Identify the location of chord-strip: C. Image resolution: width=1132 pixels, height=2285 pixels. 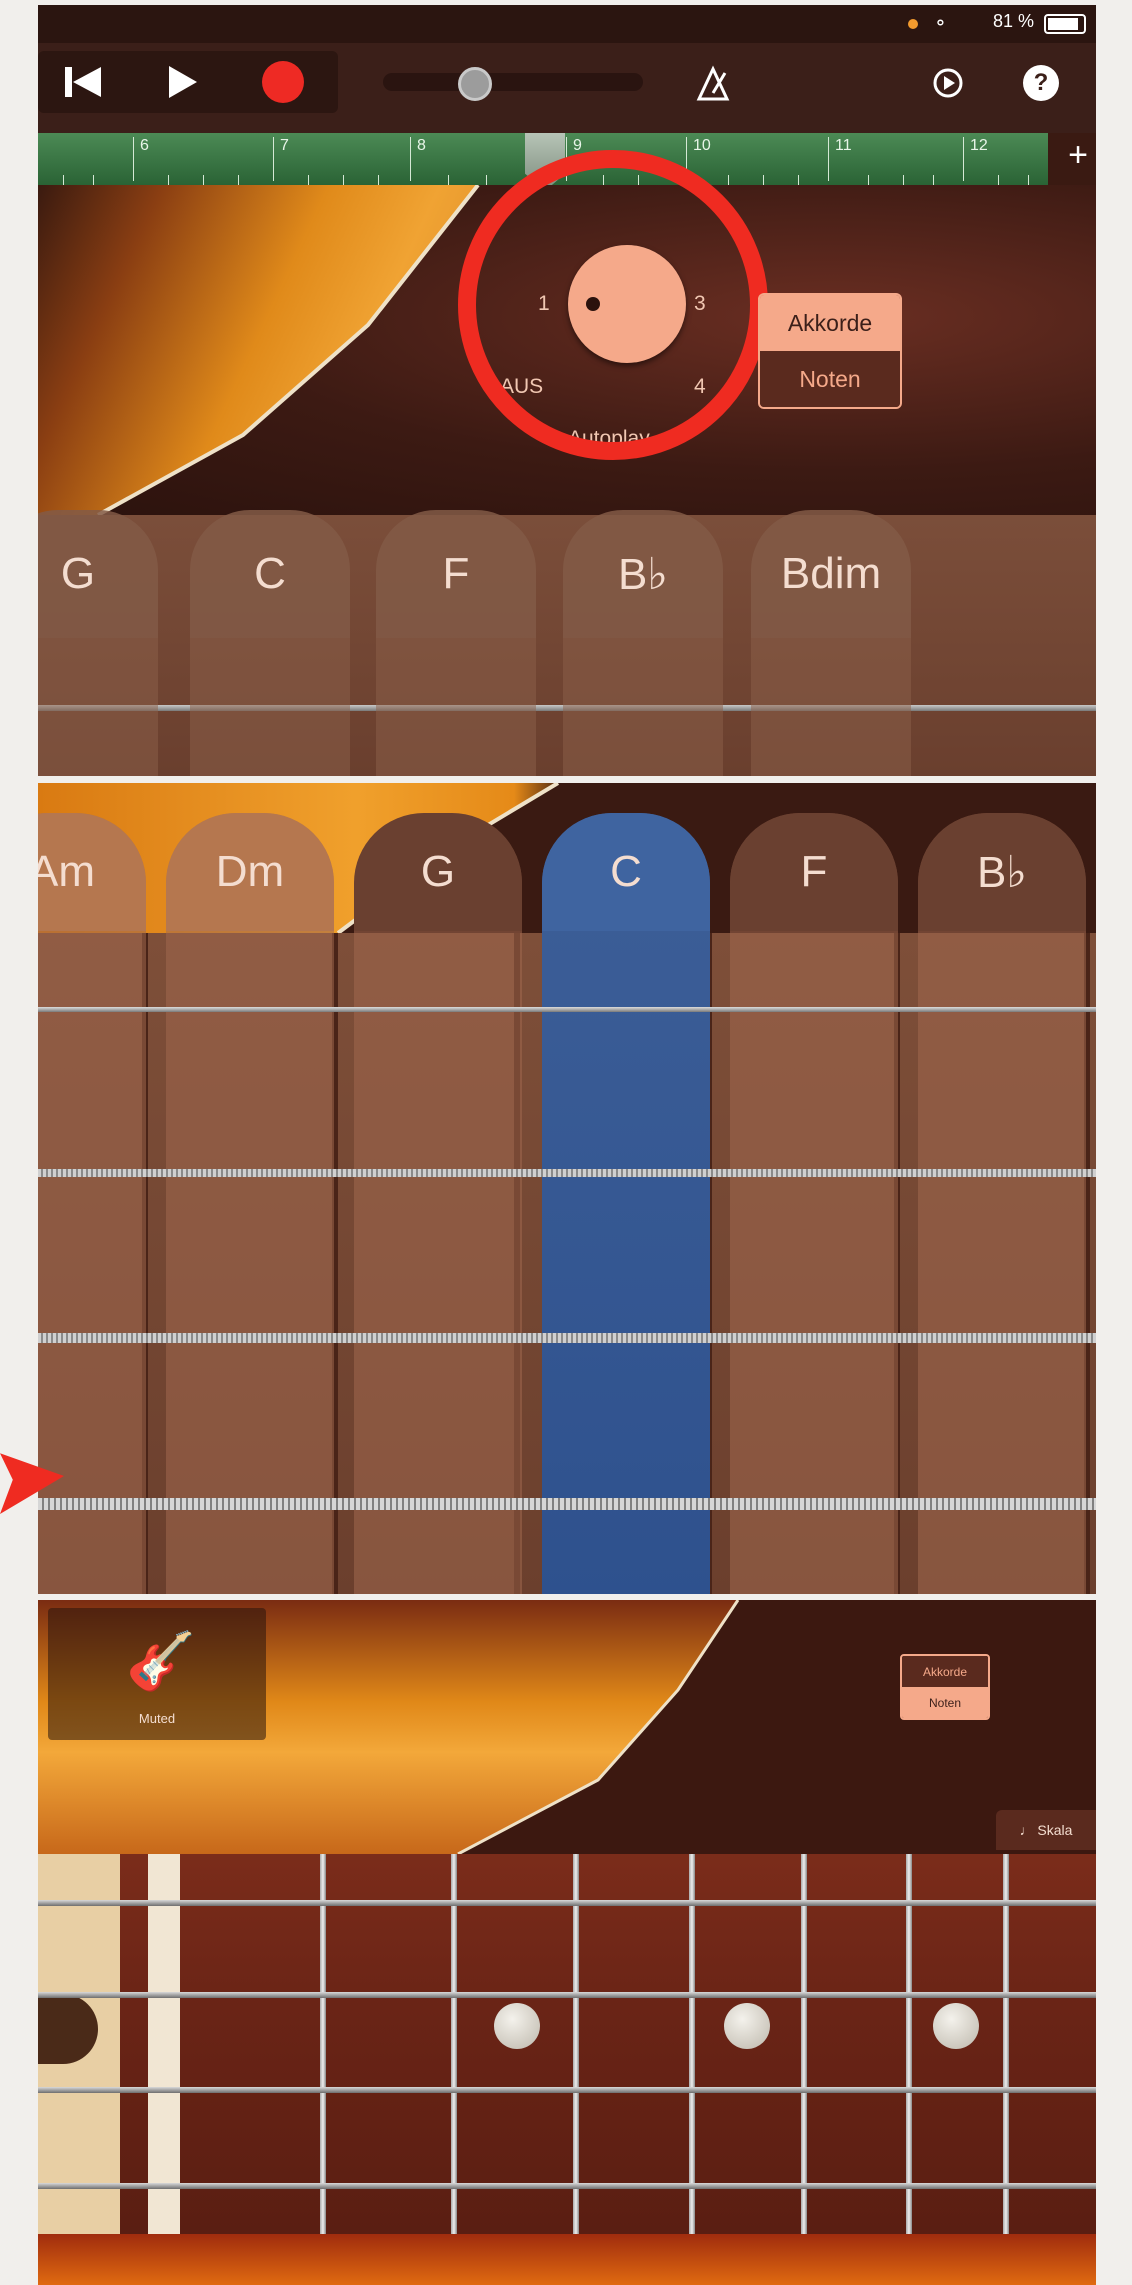
(270, 574).